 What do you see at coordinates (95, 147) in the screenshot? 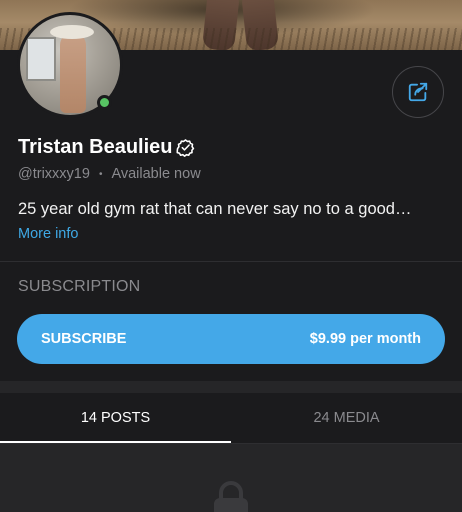
I see `profile-name: Tristan Beaulieu` at bounding box center [95, 147].